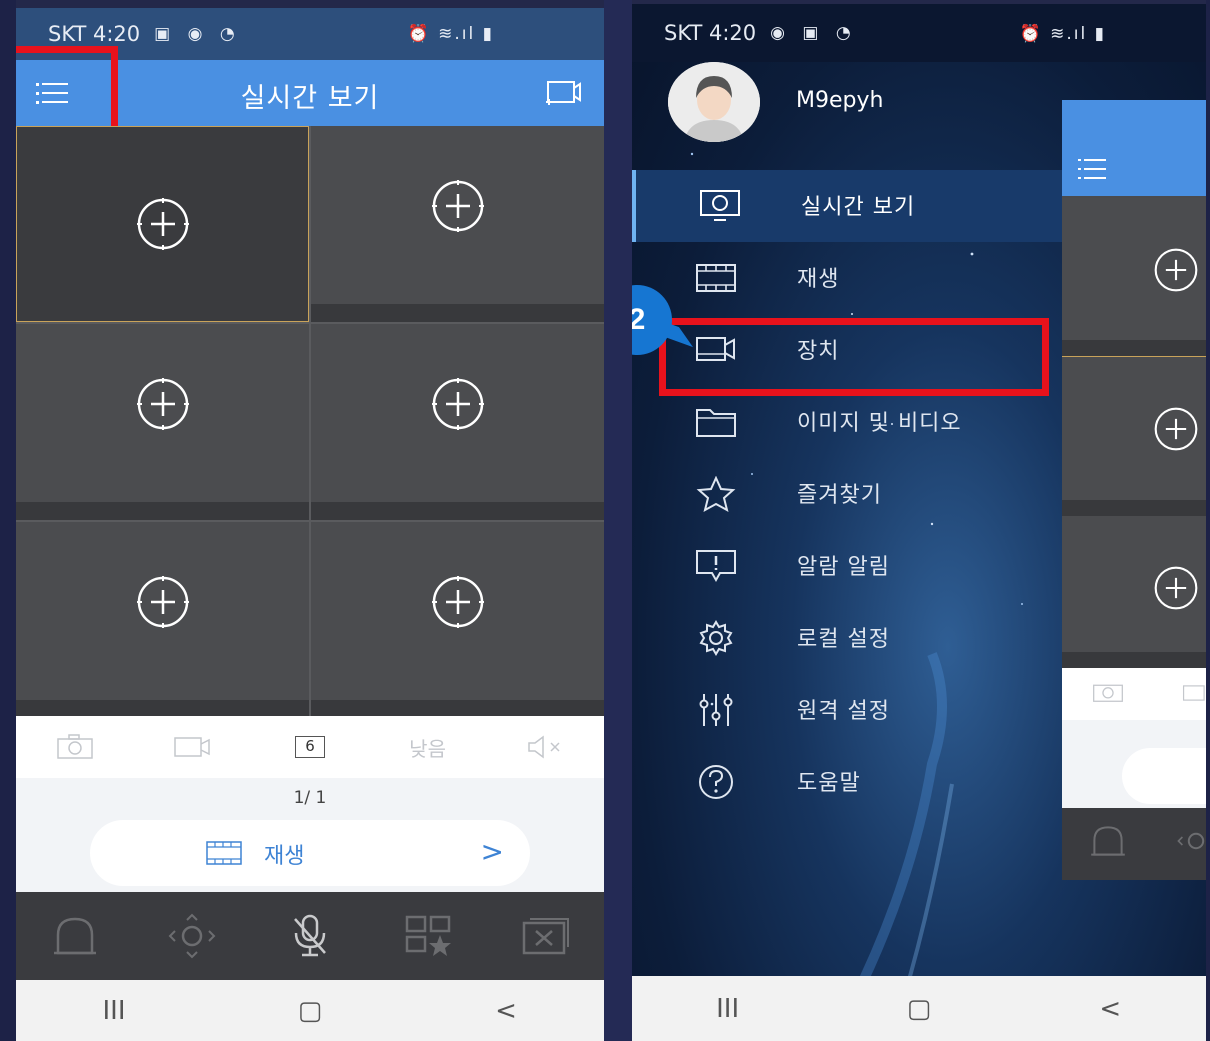 The image size is (1210, 1041). I want to click on live-toolbar: 6 낮음, so click(310, 747).